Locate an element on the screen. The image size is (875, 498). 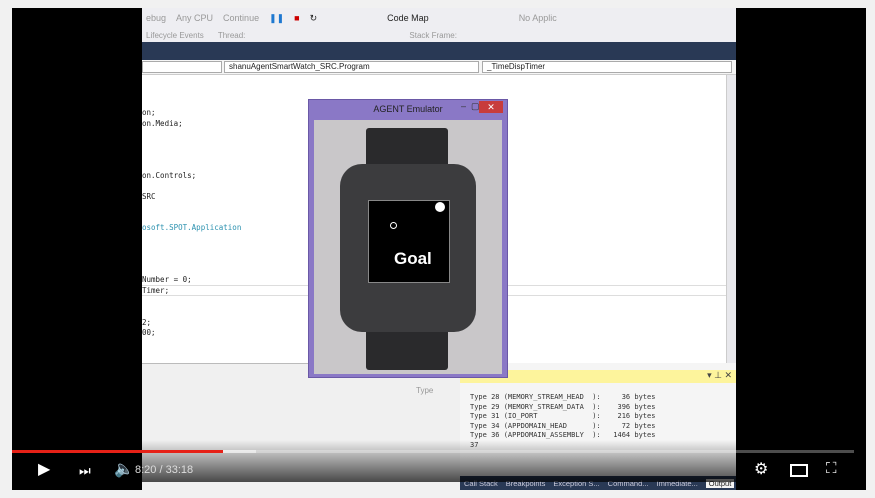
toolbar-item: Any CPU is located at coordinates (195, 18).